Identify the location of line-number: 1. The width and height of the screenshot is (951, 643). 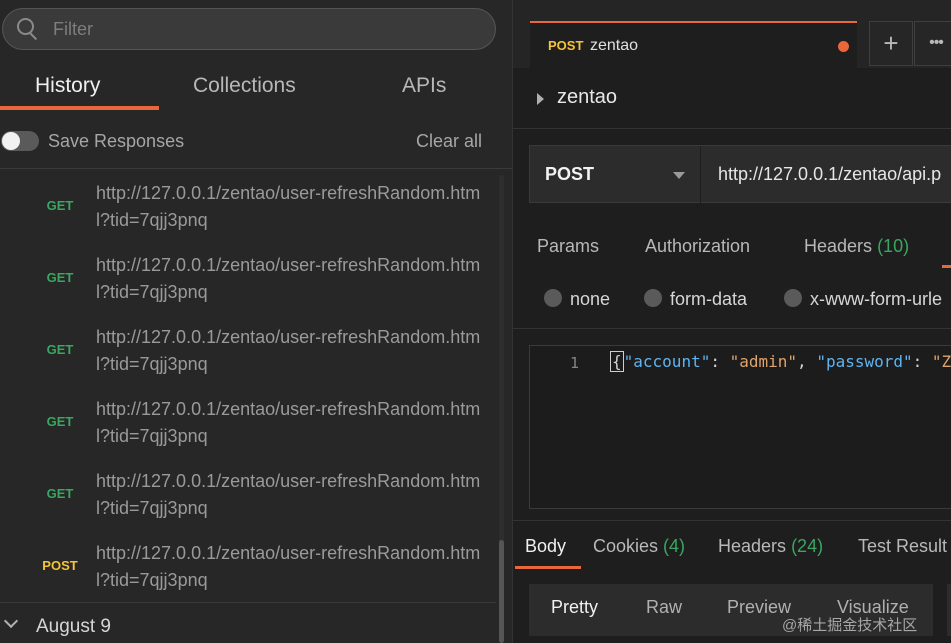
(575, 363).